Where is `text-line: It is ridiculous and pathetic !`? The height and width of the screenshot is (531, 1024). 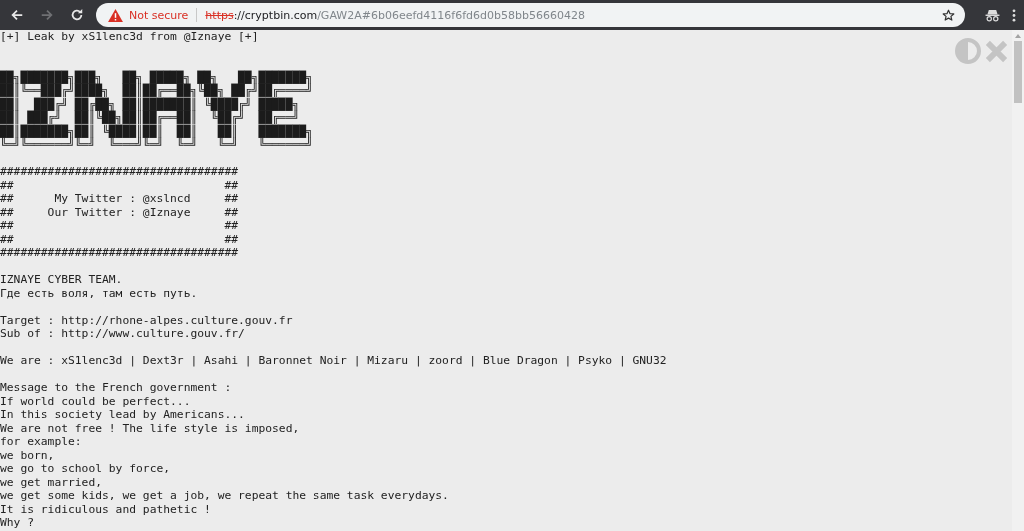
text-line: It is ridiculous and pathetic ! is located at coordinates (105, 509).